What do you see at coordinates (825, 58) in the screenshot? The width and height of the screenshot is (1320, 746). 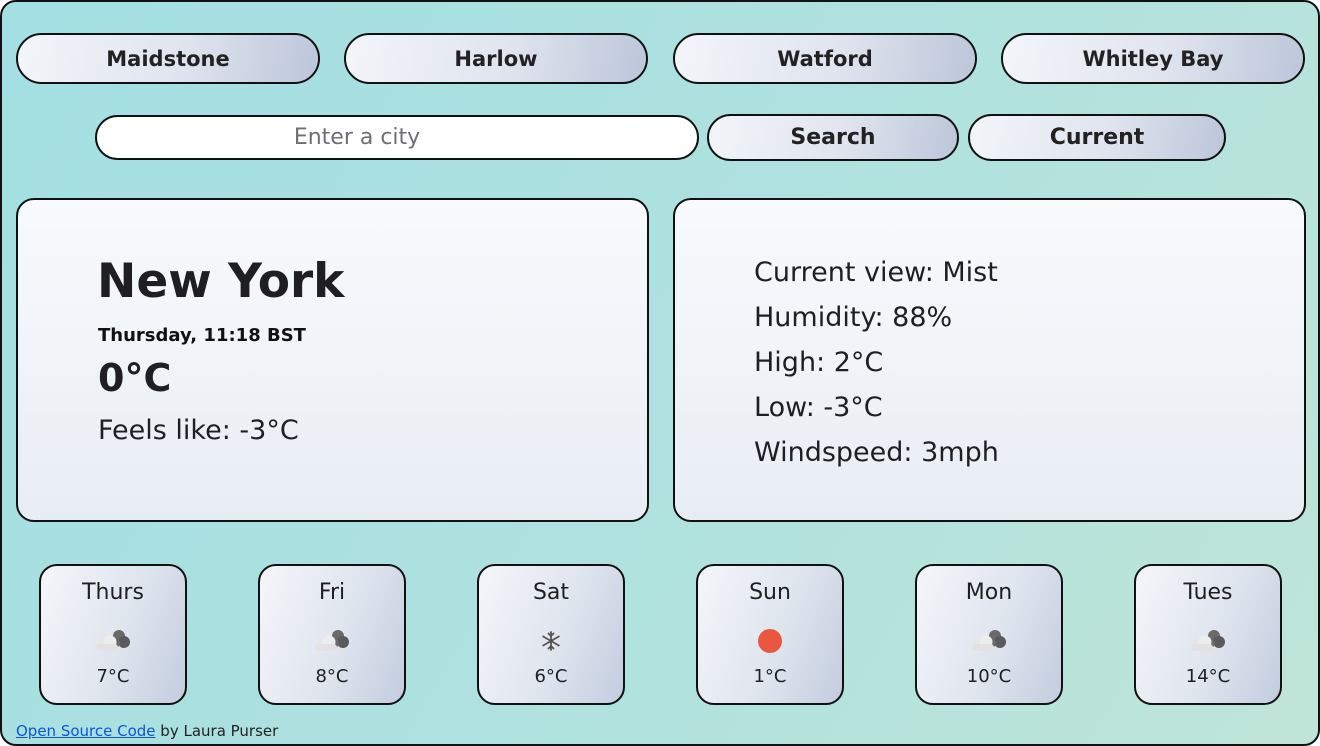 I see `city-button-watford: Watford` at bounding box center [825, 58].